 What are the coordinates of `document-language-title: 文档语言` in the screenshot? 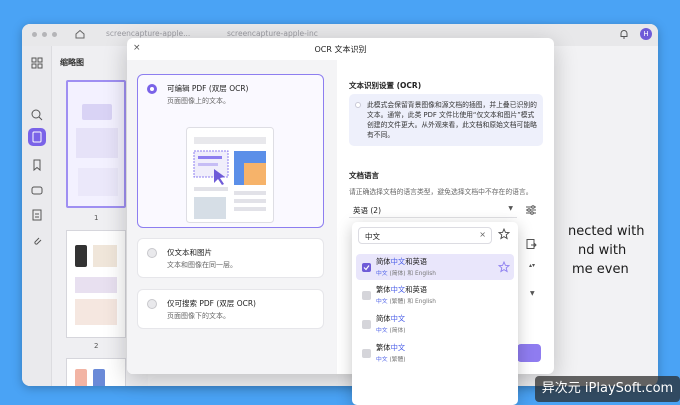 It's located at (364, 175).